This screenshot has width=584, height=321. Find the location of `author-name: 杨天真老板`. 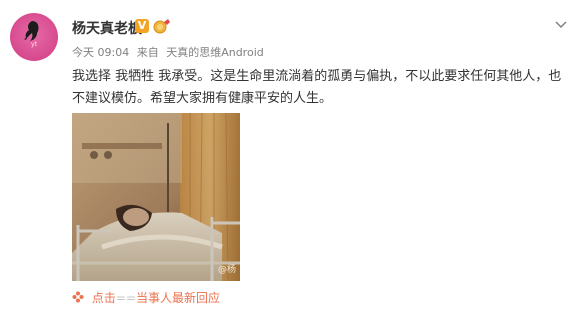

author-name: 杨天真老板 is located at coordinates (107, 28).